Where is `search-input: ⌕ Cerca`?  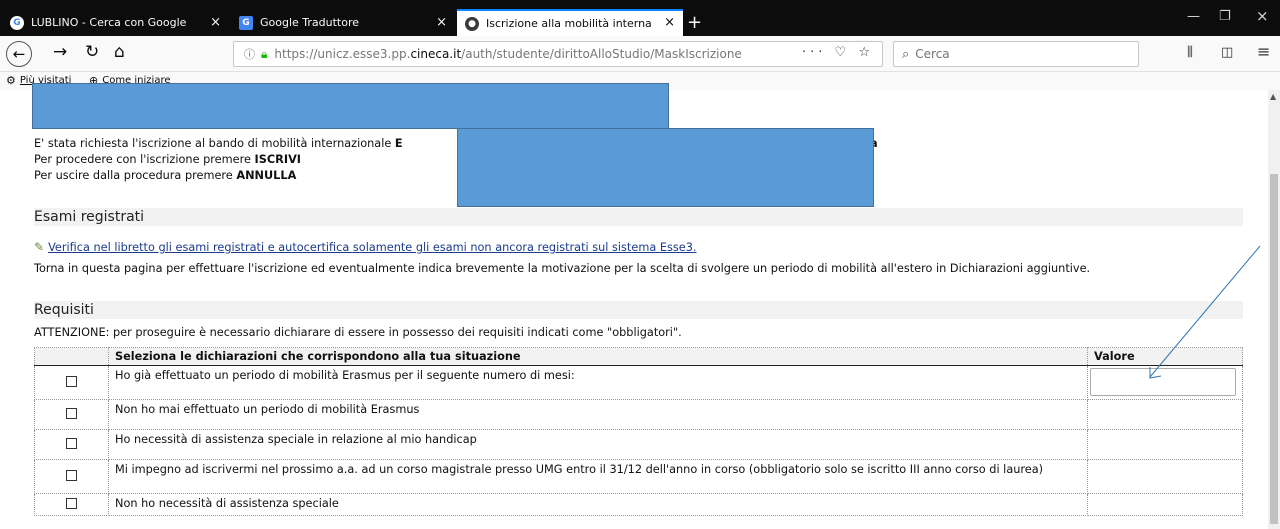
search-input: ⌕ Cerca is located at coordinates (1016, 54).